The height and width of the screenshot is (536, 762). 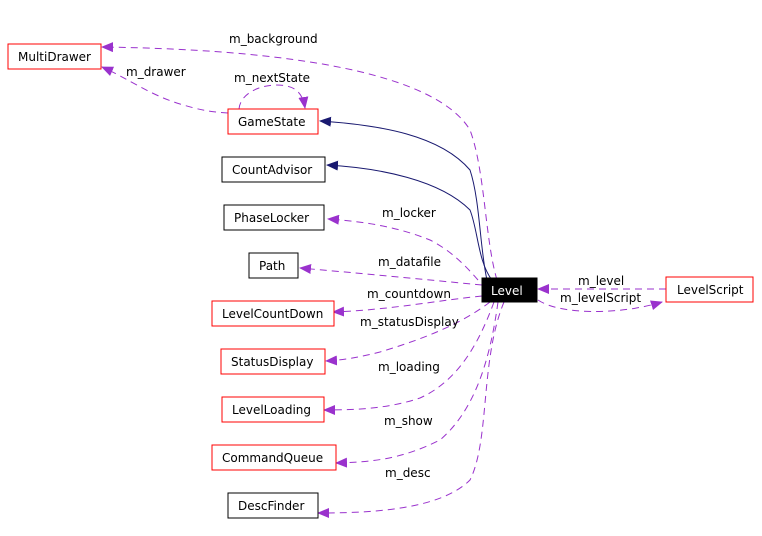 What do you see at coordinates (600, 298) in the screenshot?
I see `edge-label-m_levelScript: m_levelScript` at bounding box center [600, 298].